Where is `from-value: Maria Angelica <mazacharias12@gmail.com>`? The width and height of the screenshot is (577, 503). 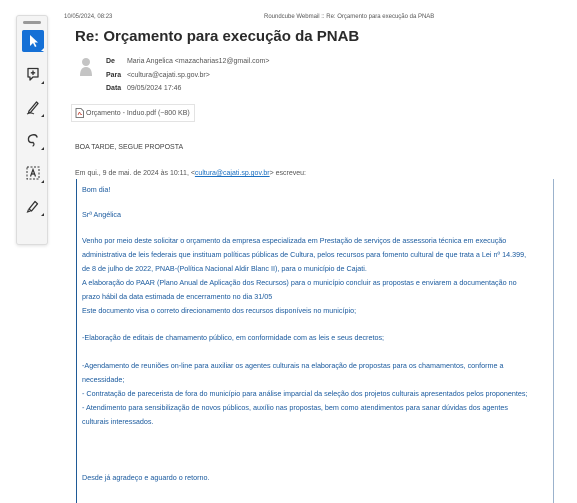 from-value: Maria Angelica <mazacharias12@gmail.com> is located at coordinates (198, 61).